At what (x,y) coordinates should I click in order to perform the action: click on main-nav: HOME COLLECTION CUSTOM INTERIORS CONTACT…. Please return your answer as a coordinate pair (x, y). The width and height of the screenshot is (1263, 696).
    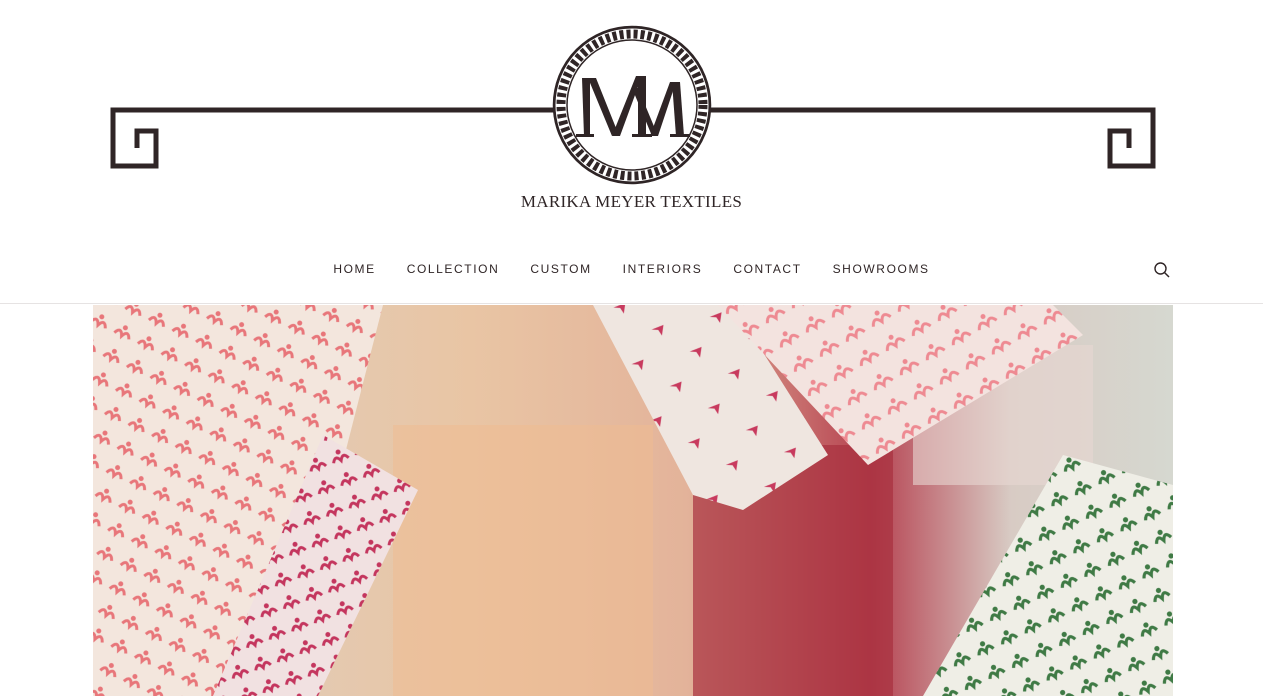
    Looking at the image, I should click on (631, 269).